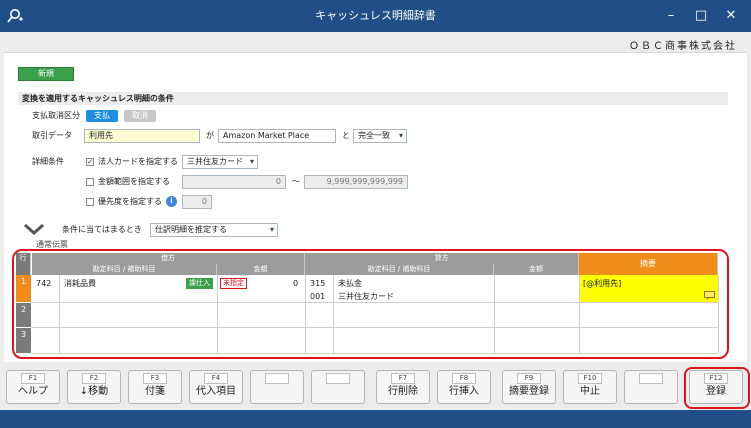 This screenshot has width=751, height=428. Describe the element at coordinates (138, 161) in the screenshot. I see `corp-card-label: 法人カードを指定する` at that location.